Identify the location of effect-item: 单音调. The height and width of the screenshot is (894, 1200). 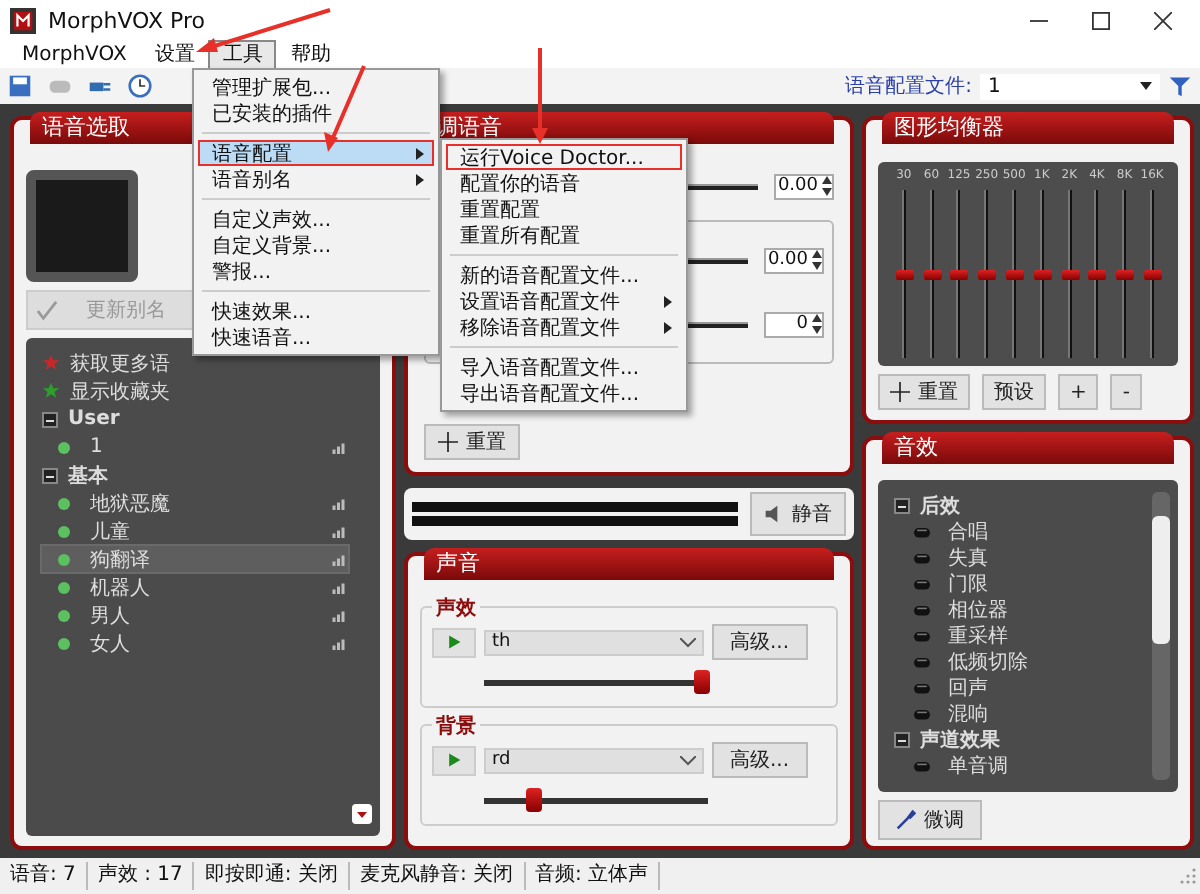
(978, 765).